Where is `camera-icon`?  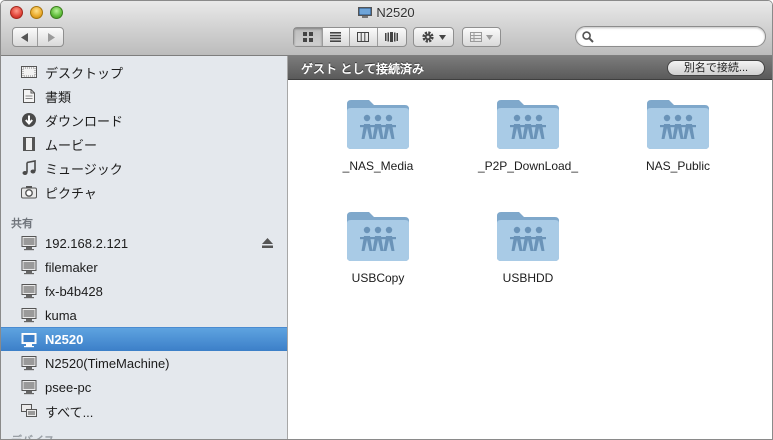 camera-icon is located at coordinates (29, 192).